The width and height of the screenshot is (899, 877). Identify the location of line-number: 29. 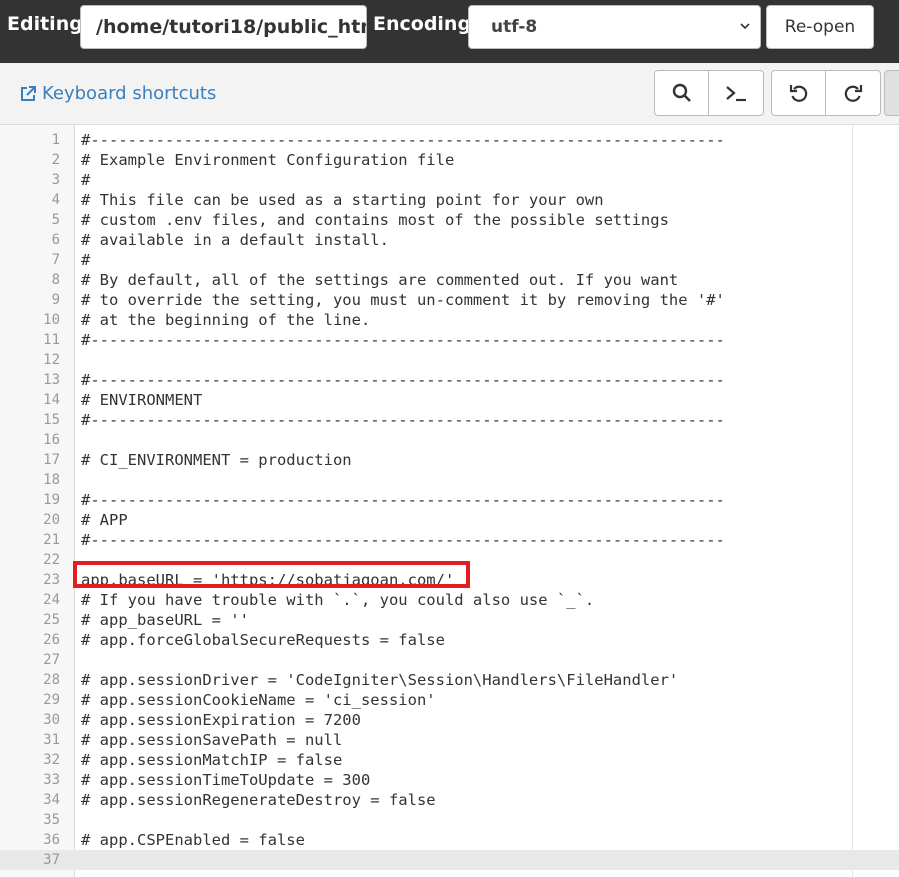
(51, 700).